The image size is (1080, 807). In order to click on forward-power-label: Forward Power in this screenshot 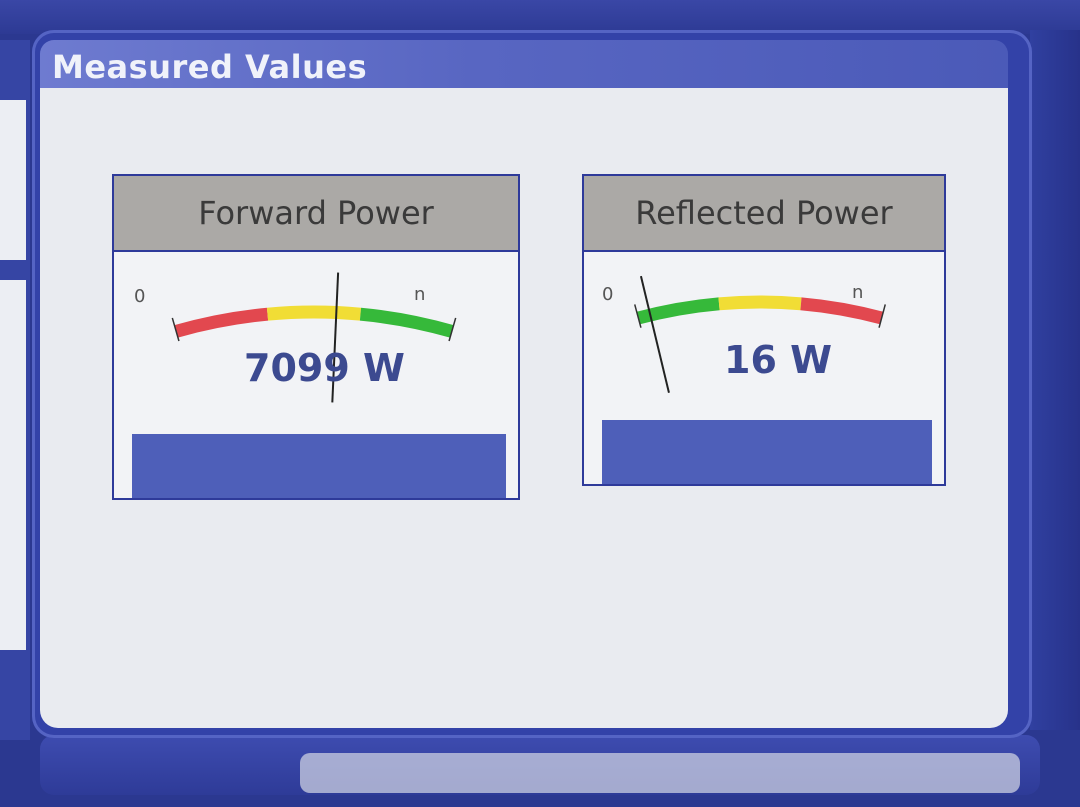, I will do `click(316, 213)`.